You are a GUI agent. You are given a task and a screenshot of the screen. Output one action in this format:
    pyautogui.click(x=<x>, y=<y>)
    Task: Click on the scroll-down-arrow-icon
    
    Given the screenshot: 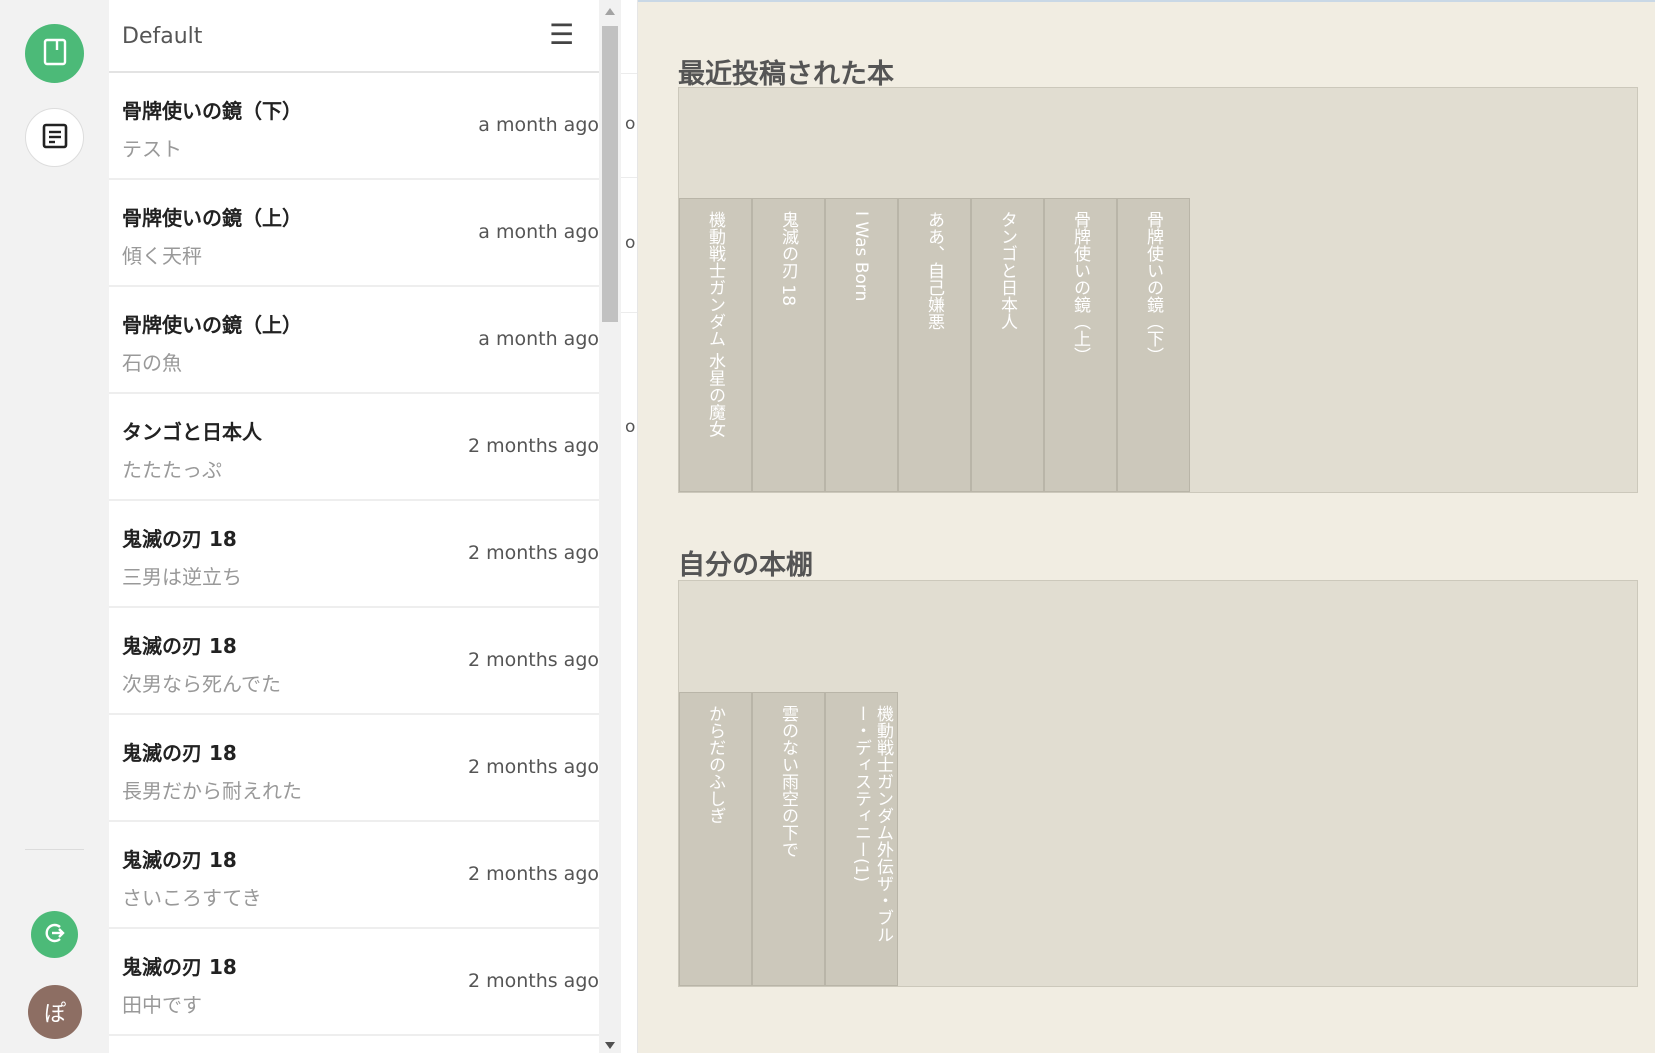 What is the action you would take?
    pyautogui.click(x=610, y=1045)
    